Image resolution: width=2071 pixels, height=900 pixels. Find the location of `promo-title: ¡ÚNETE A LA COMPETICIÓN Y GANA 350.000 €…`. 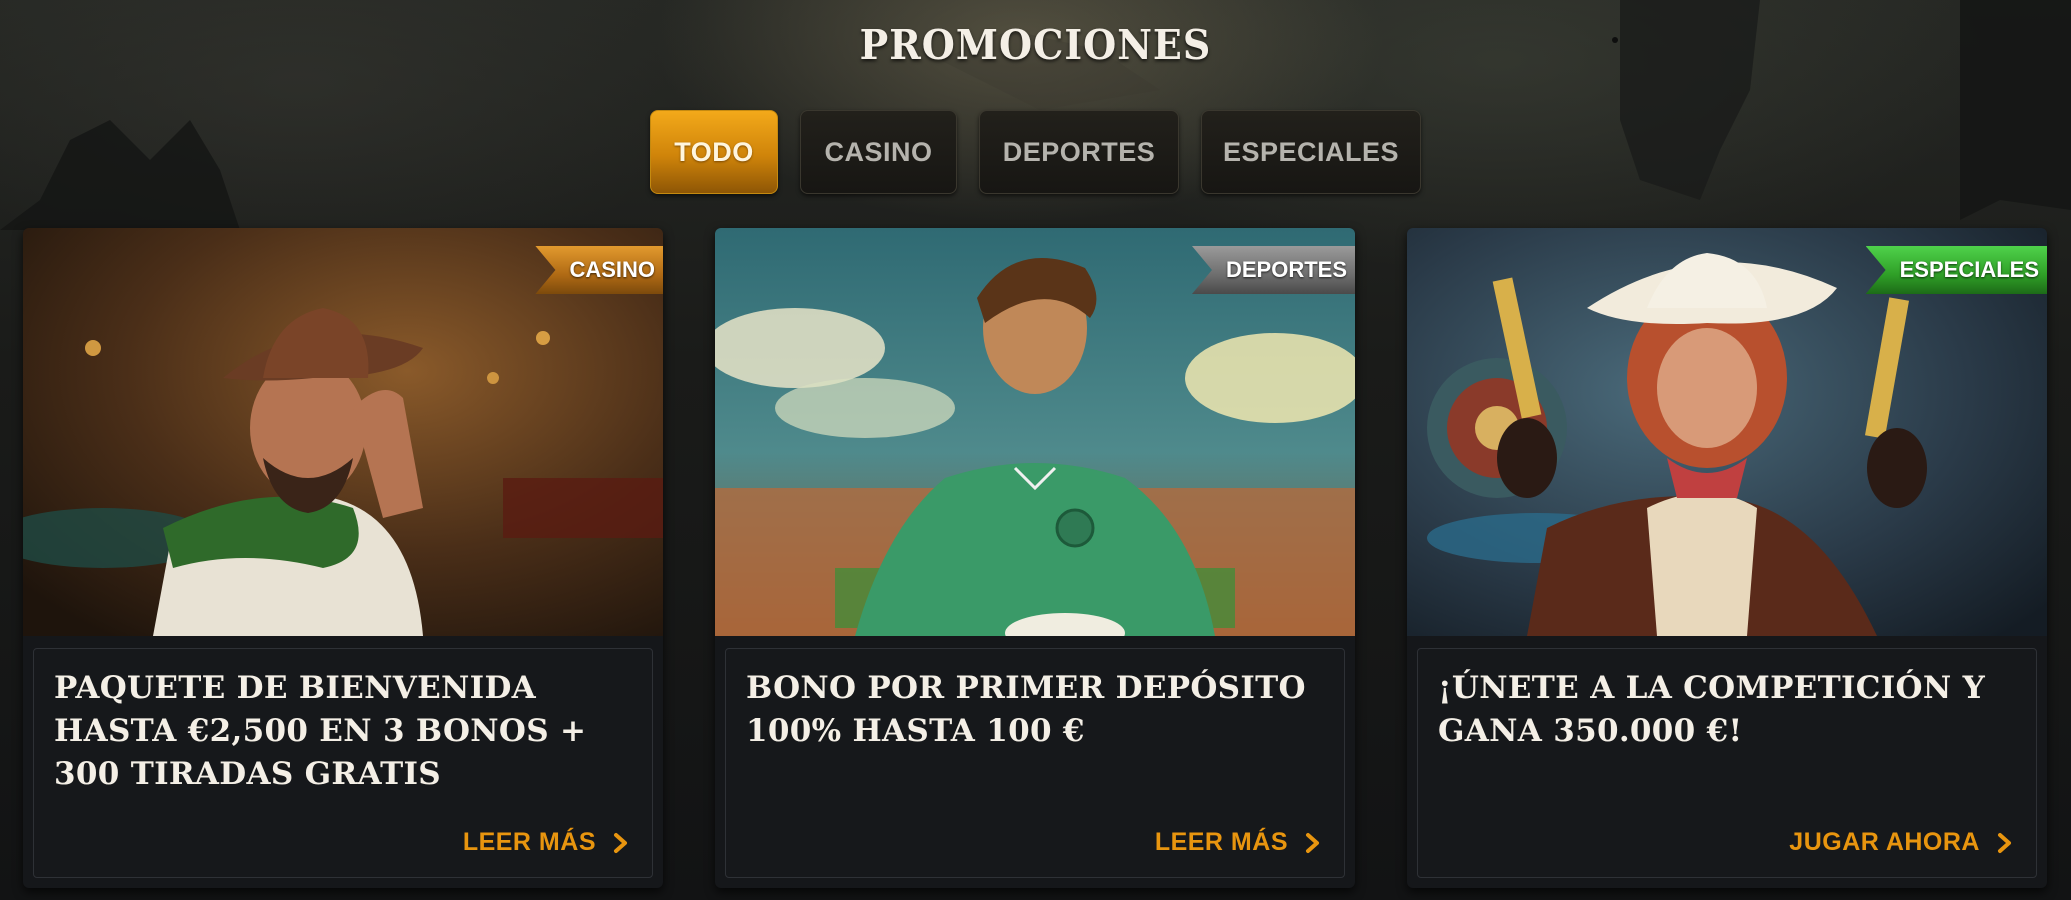

promo-title: ¡ÚNETE A LA COMPETICIÓN Y GANA 350.000 €… is located at coordinates (1712, 709).